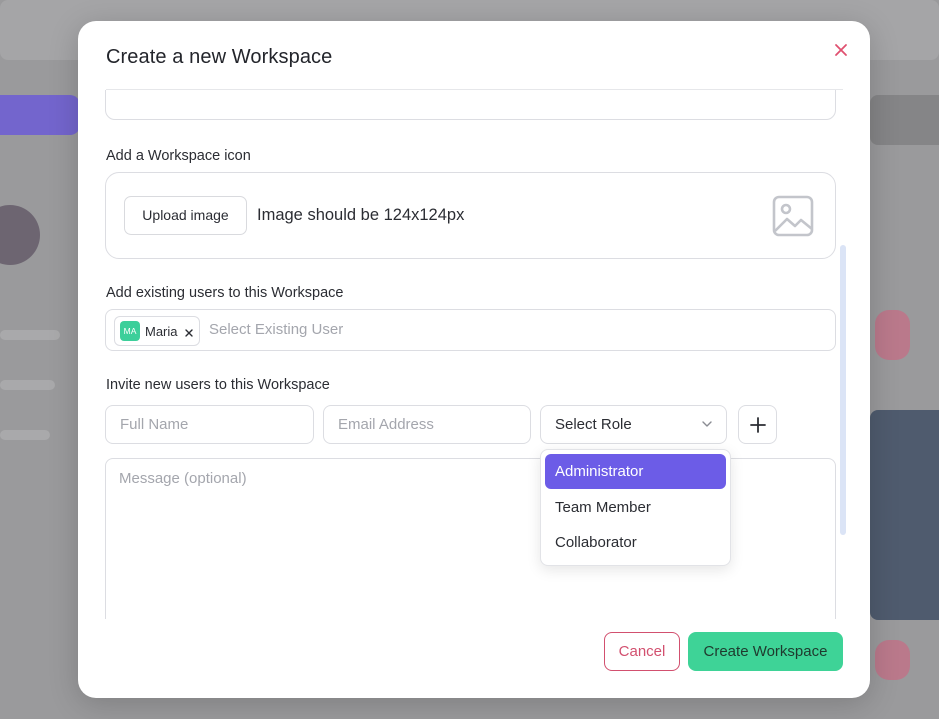 The width and height of the screenshot is (939, 719). I want to click on existing-users-label: Add existing users to this Workspace, so click(225, 293).